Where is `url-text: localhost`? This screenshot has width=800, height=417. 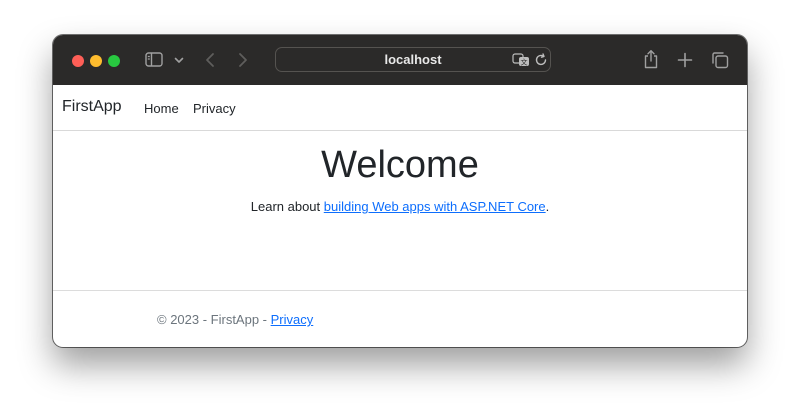
url-text: localhost is located at coordinates (413, 59).